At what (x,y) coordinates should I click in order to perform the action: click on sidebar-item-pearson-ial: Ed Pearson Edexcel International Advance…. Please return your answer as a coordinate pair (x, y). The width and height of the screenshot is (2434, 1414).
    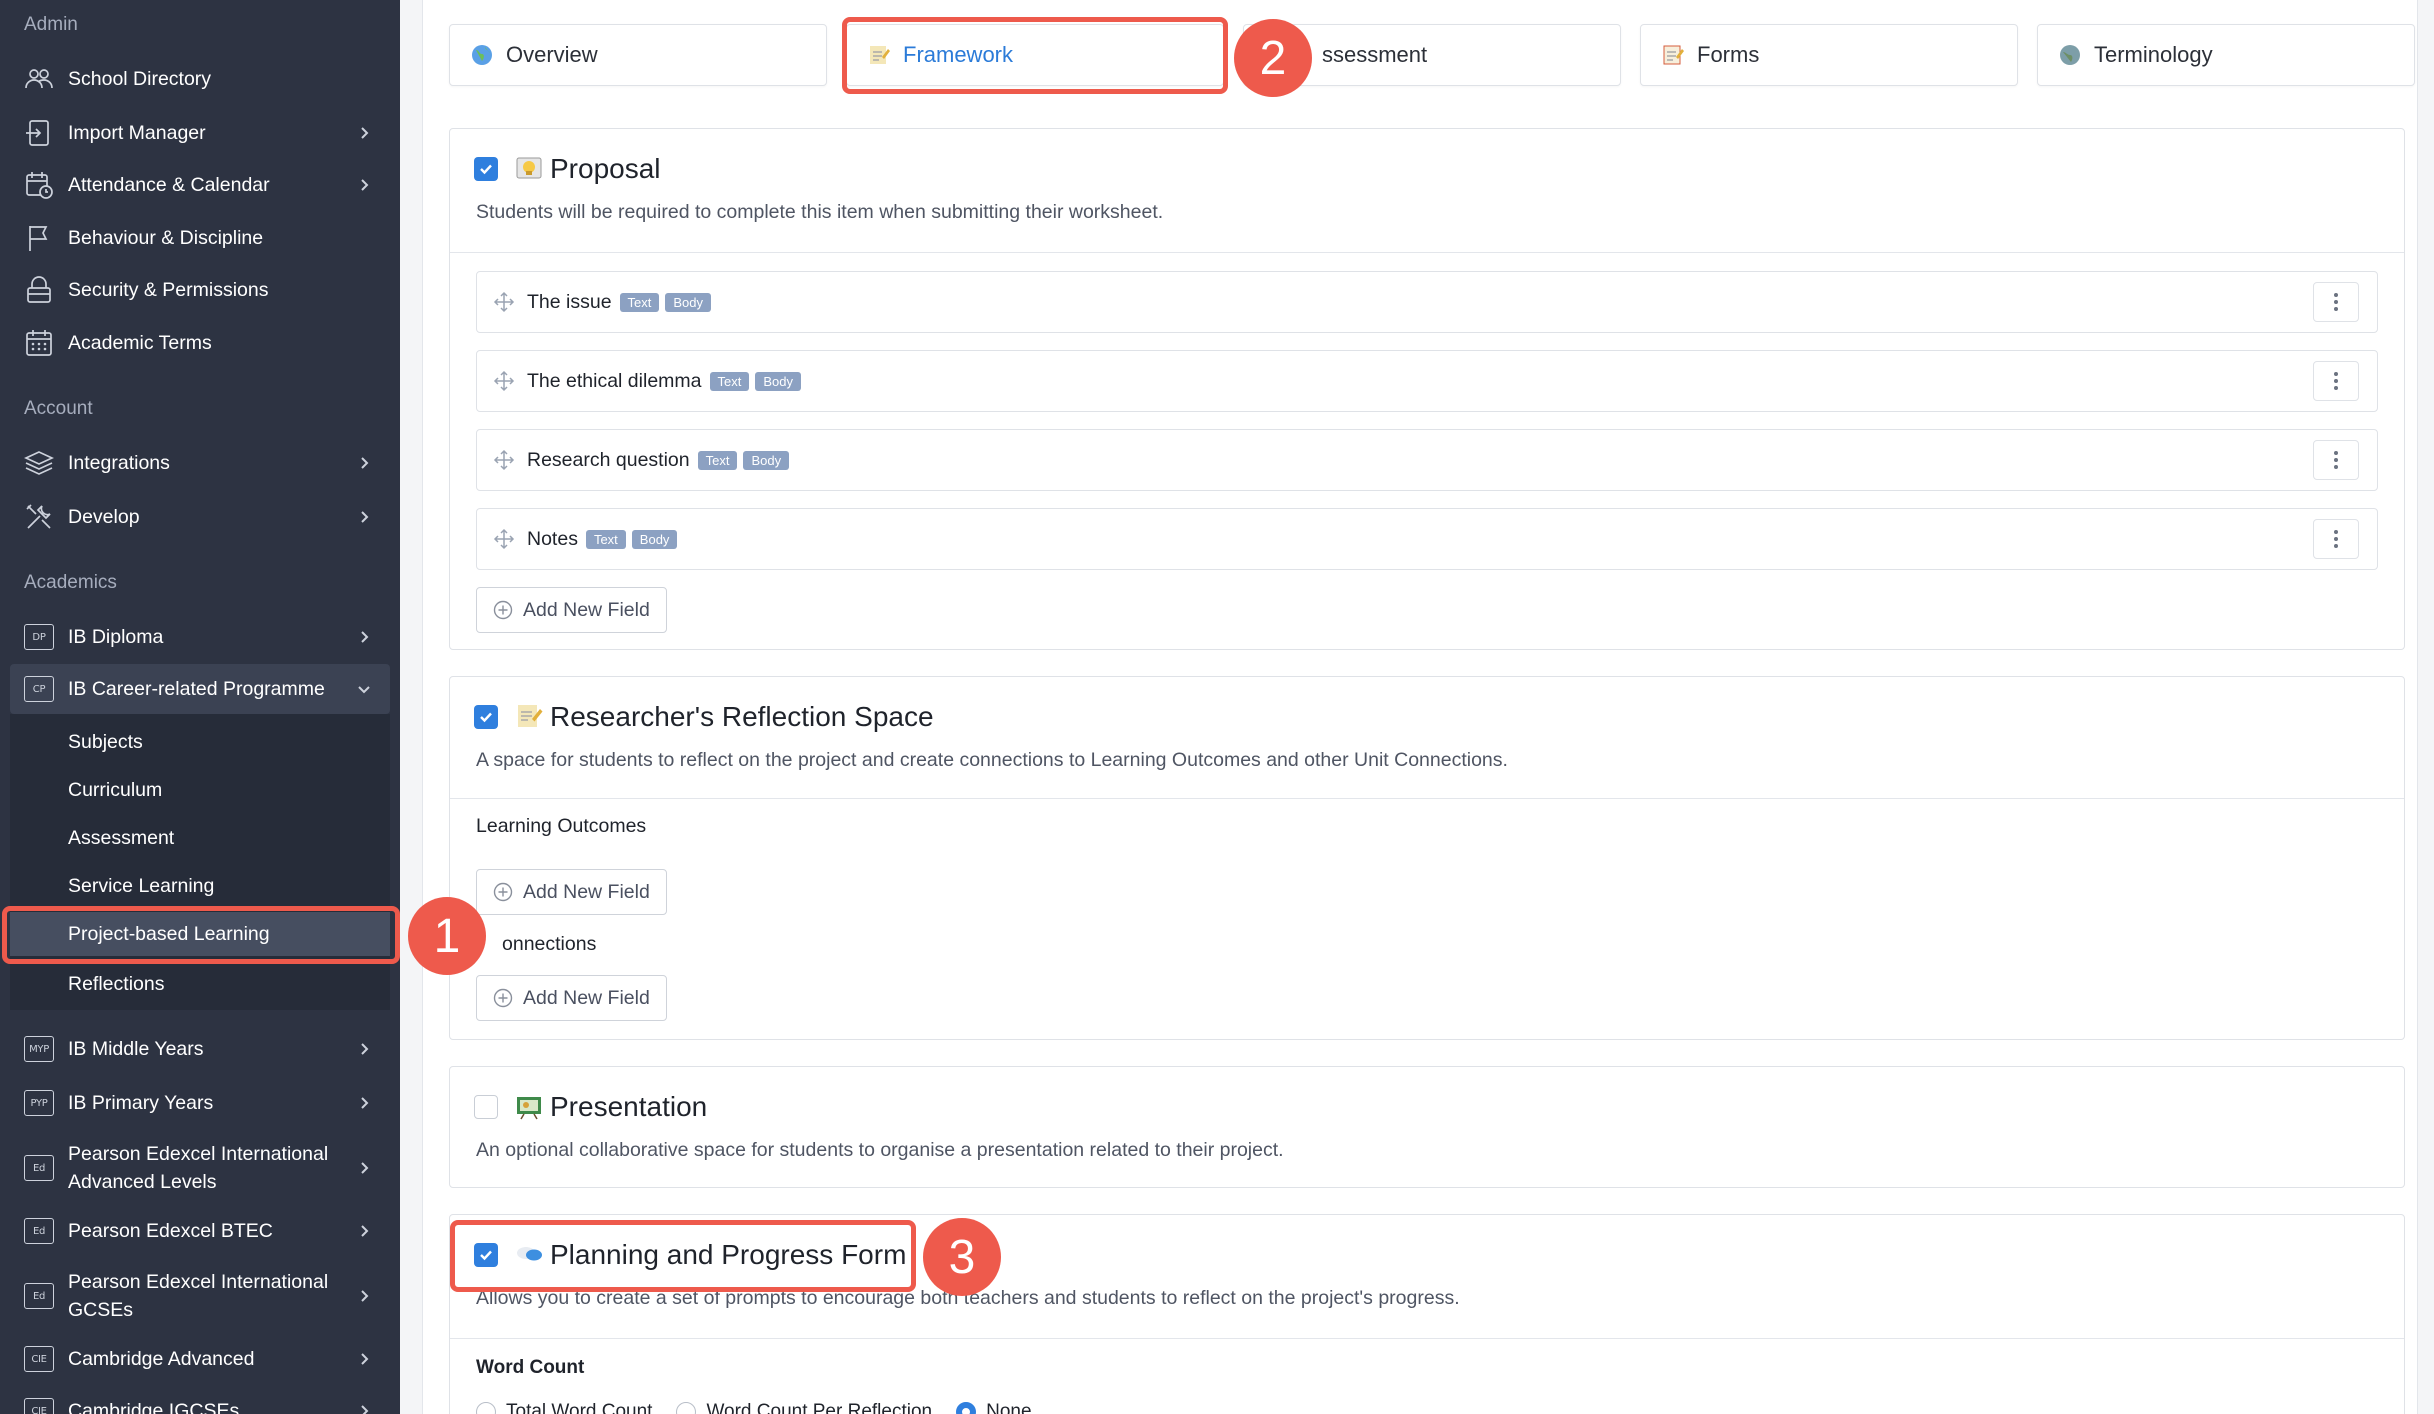
    Looking at the image, I should click on (200, 1168).